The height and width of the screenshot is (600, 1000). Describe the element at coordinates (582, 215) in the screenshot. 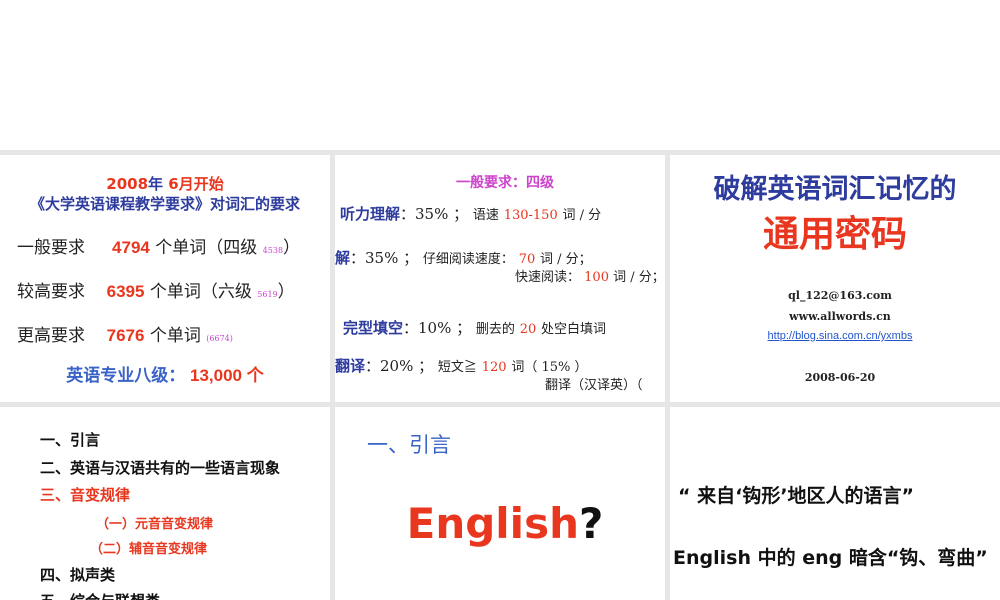

I see `listening-unit: 词 / 分` at that location.